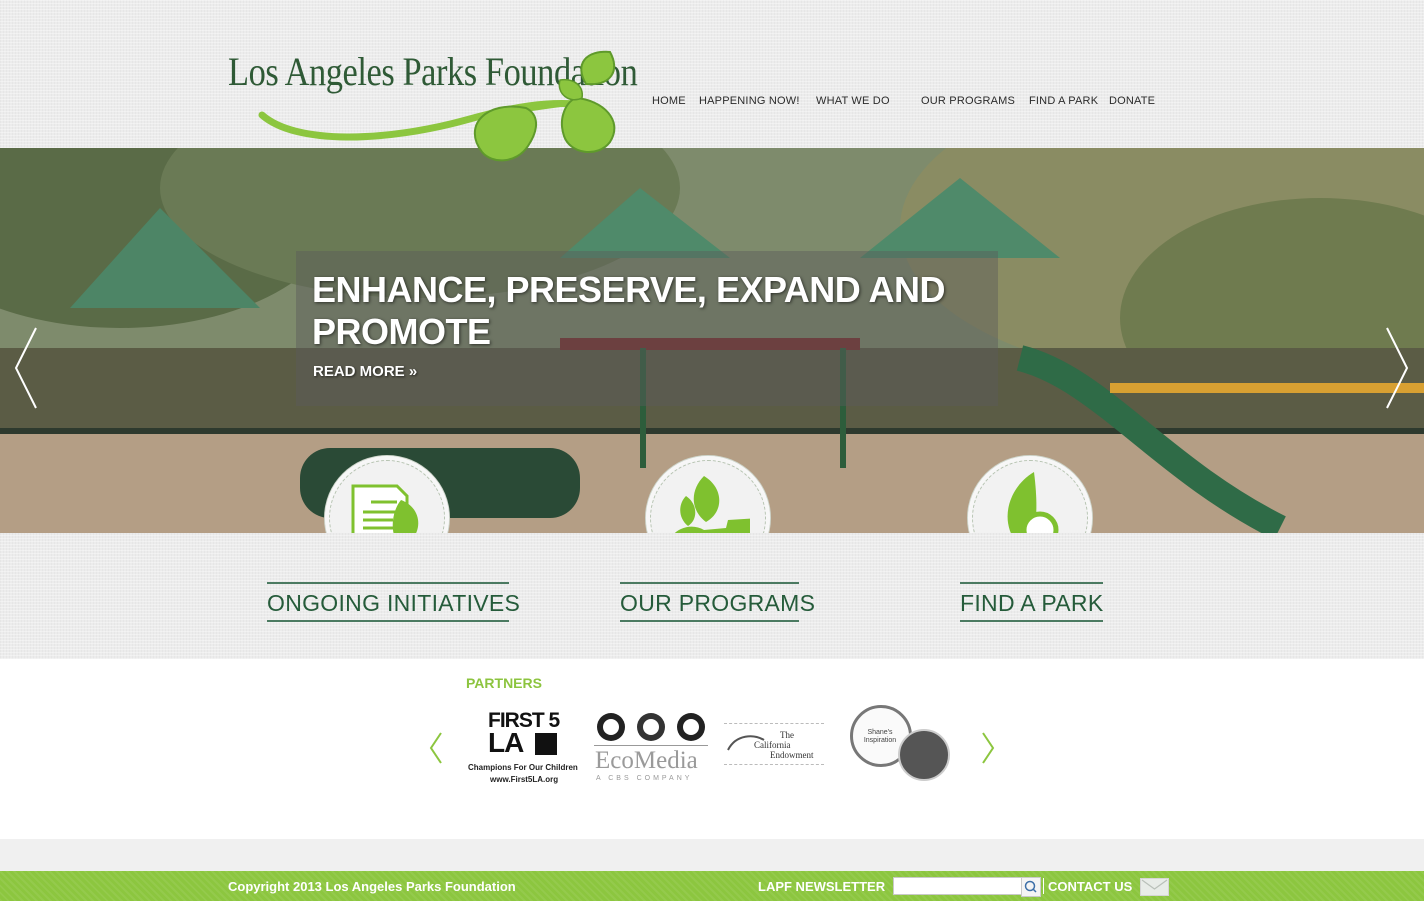 Image resolution: width=1424 pixels, height=901 pixels. What do you see at coordinates (717, 602) in the screenshot?
I see `our-programs-label: OUR PROGRAMS` at bounding box center [717, 602].